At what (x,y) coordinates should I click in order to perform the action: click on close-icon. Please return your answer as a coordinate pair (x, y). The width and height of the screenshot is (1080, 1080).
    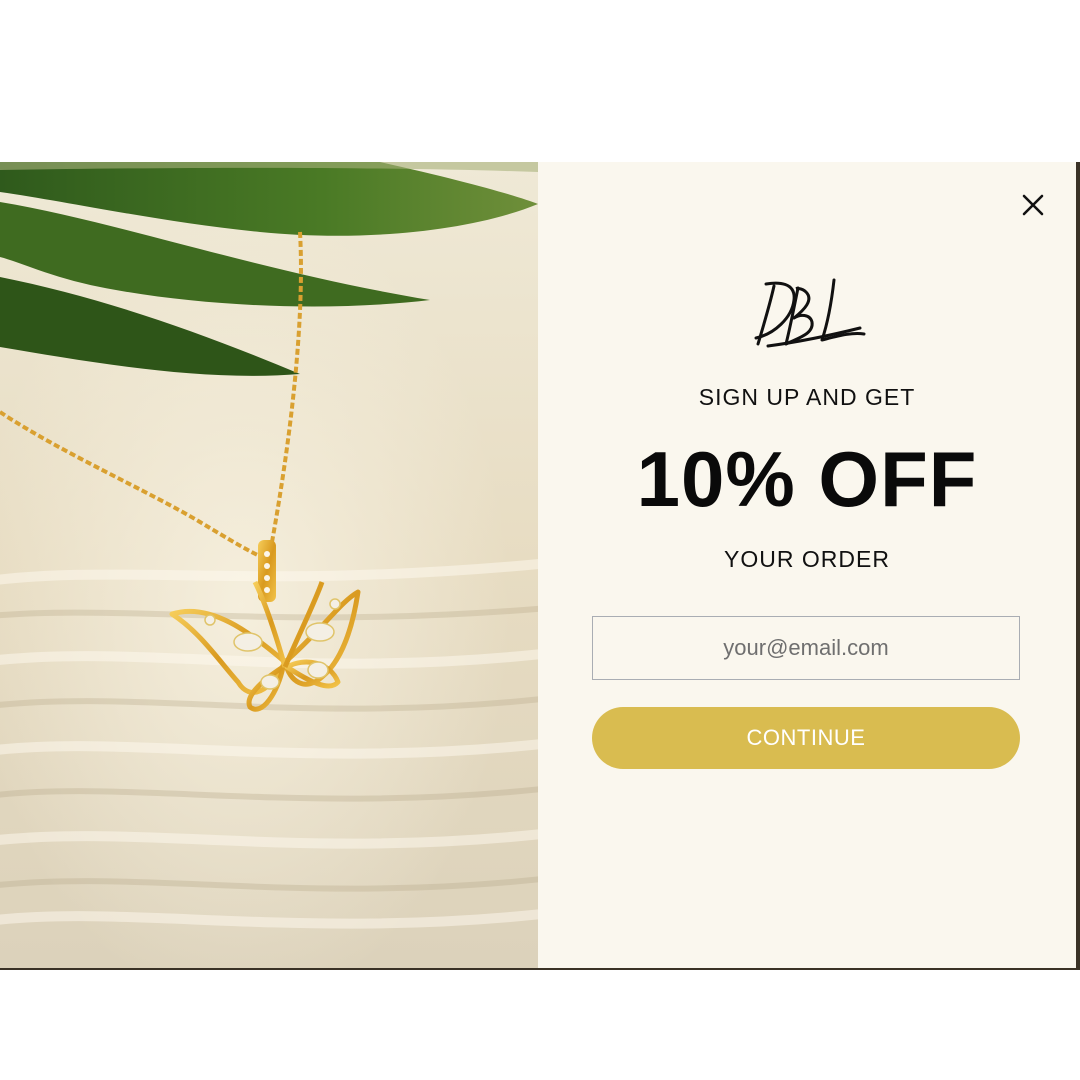
    Looking at the image, I should click on (1033, 205).